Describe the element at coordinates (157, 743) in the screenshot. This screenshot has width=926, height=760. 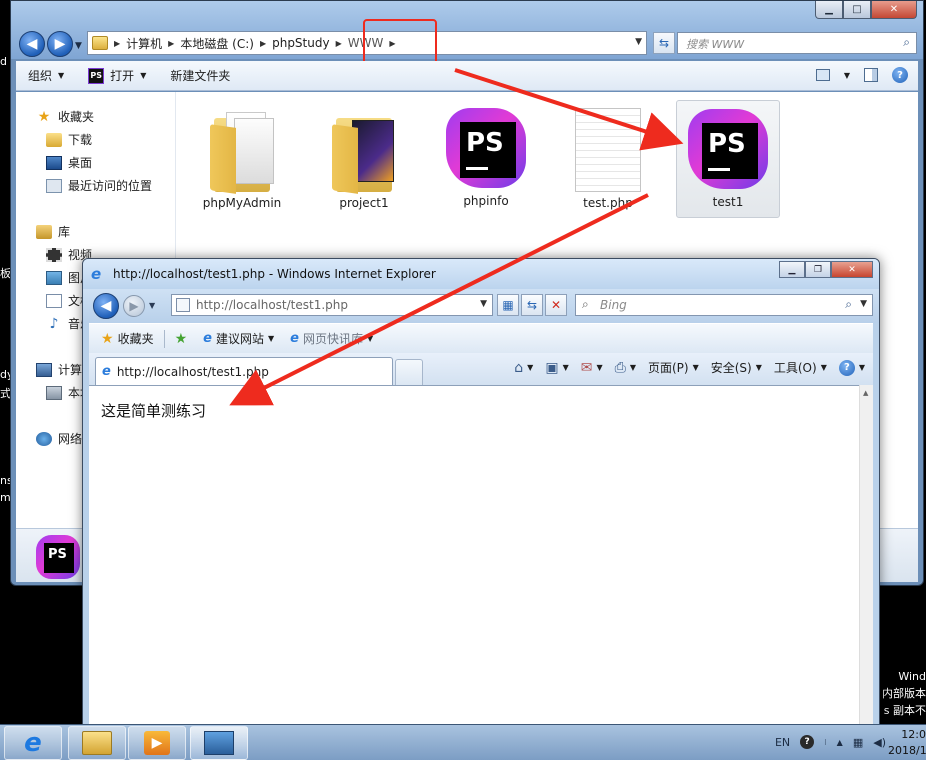
I see `taskbar-media-player-button: ▶` at that location.